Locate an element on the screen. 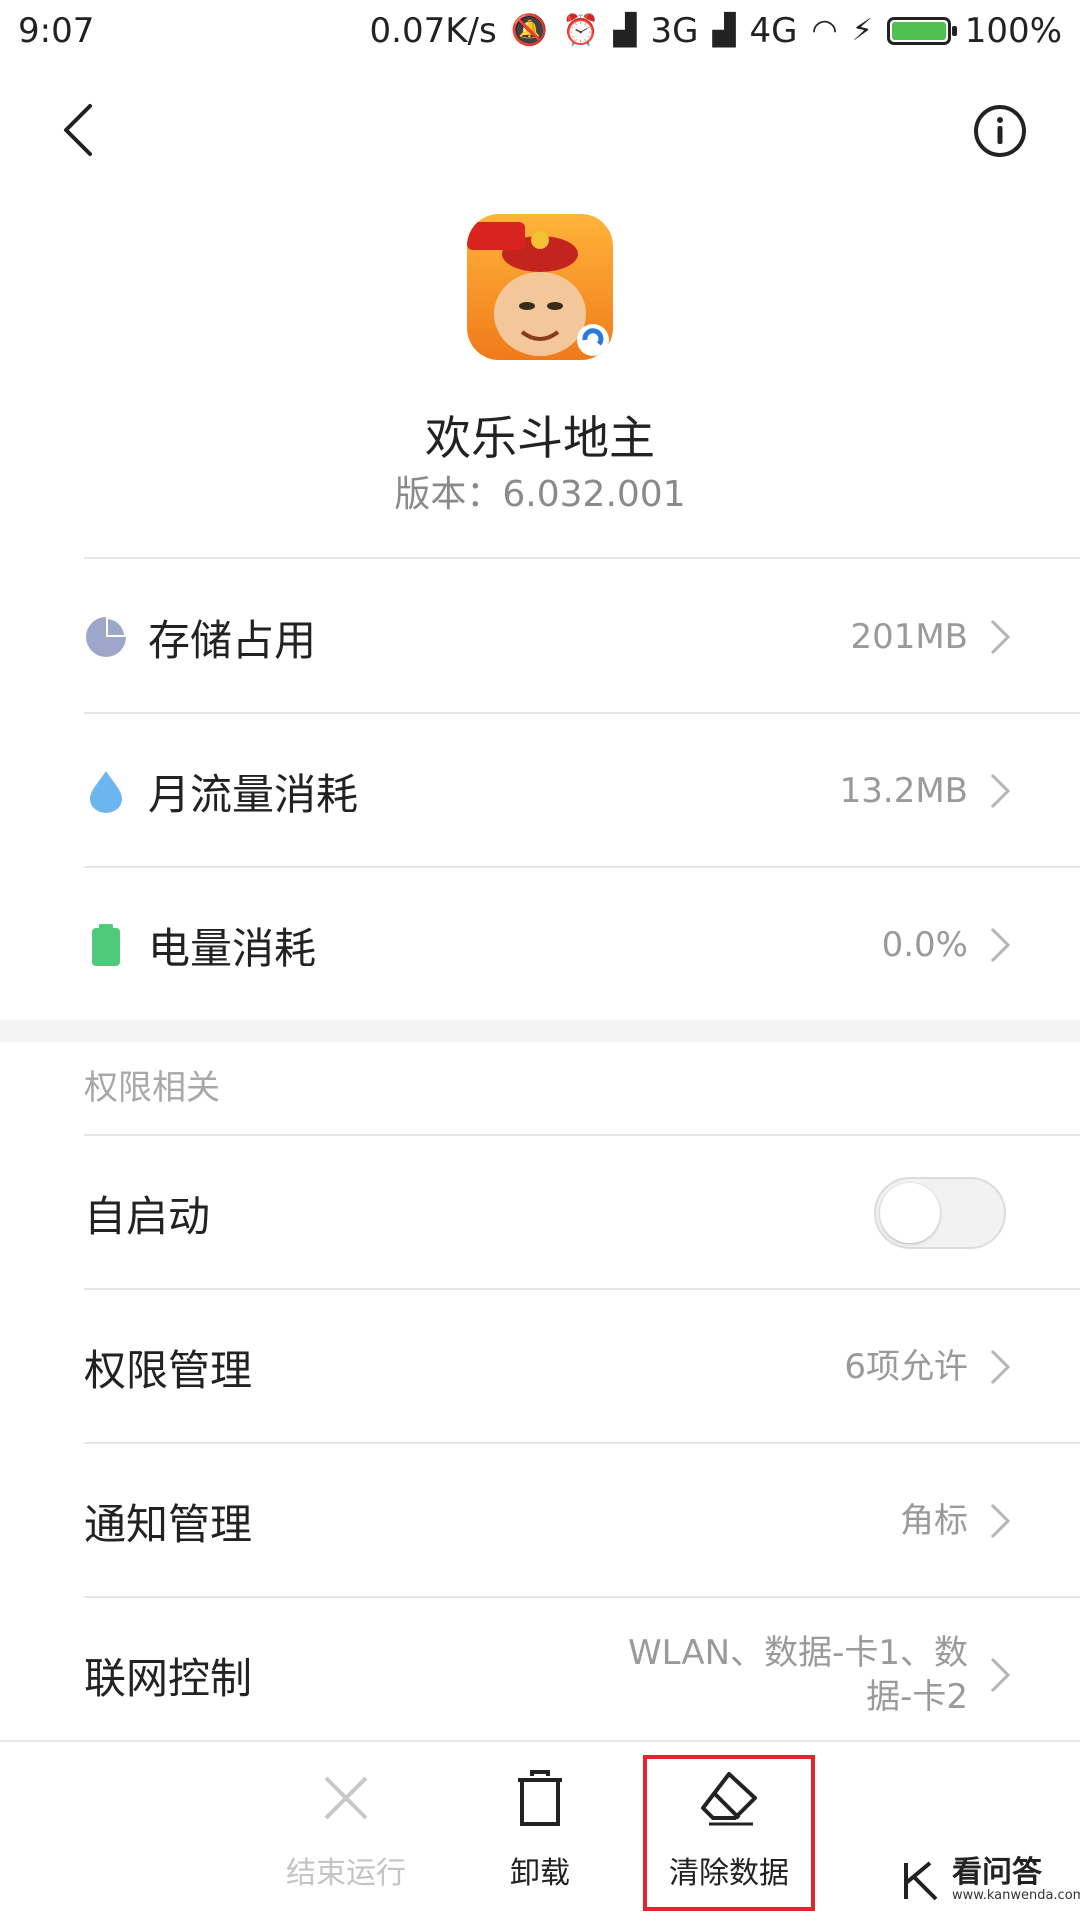 This screenshot has height=1922, width=1080. status-bar: 9:07 0.07K/s 🔕 ⏰ ▟ 3G ▟ 4G ◠ ⚡ 100% is located at coordinates (540, 31).